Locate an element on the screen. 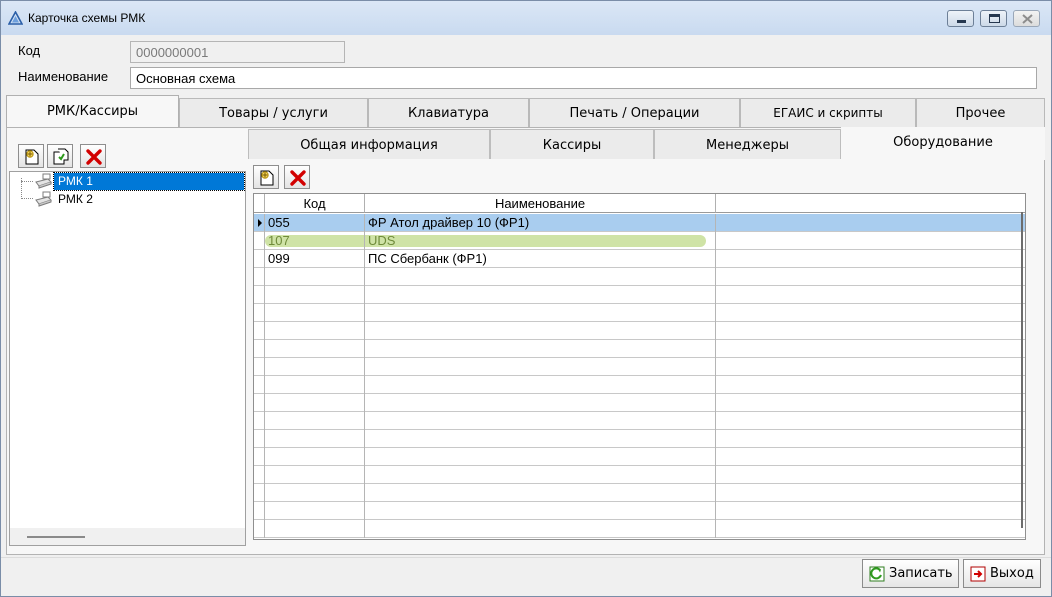  subtab-cashiers: Кассиры is located at coordinates (572, 144).